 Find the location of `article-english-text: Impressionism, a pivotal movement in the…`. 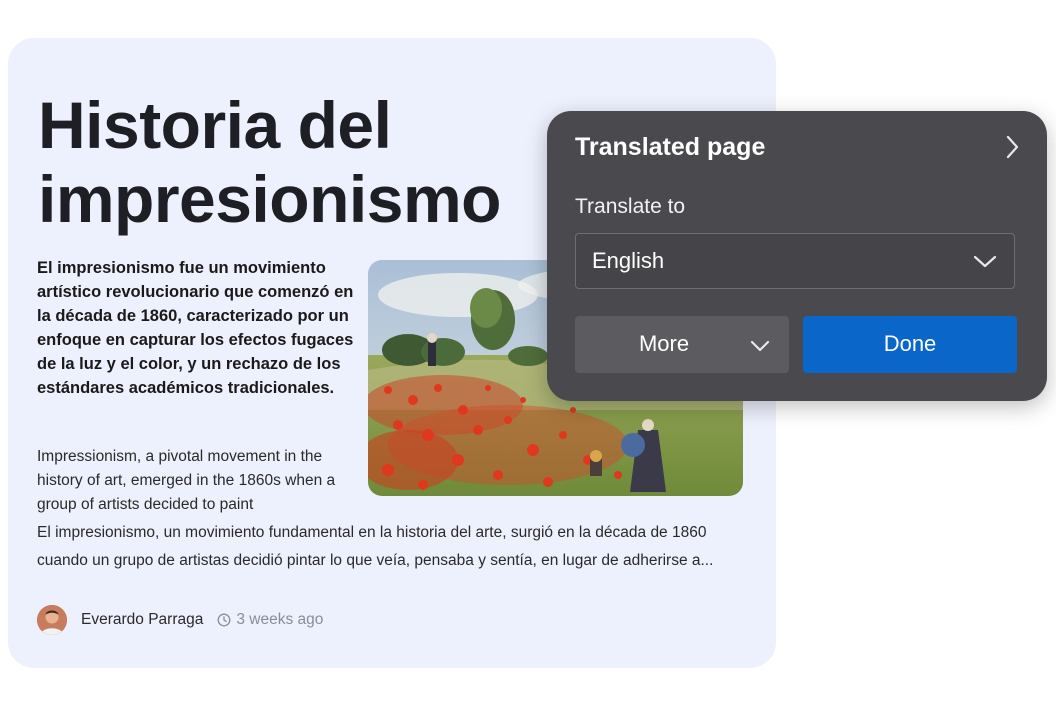

article-english-text: Impressionism, a pivotal movement in the… is located at coordinates (186, 480).